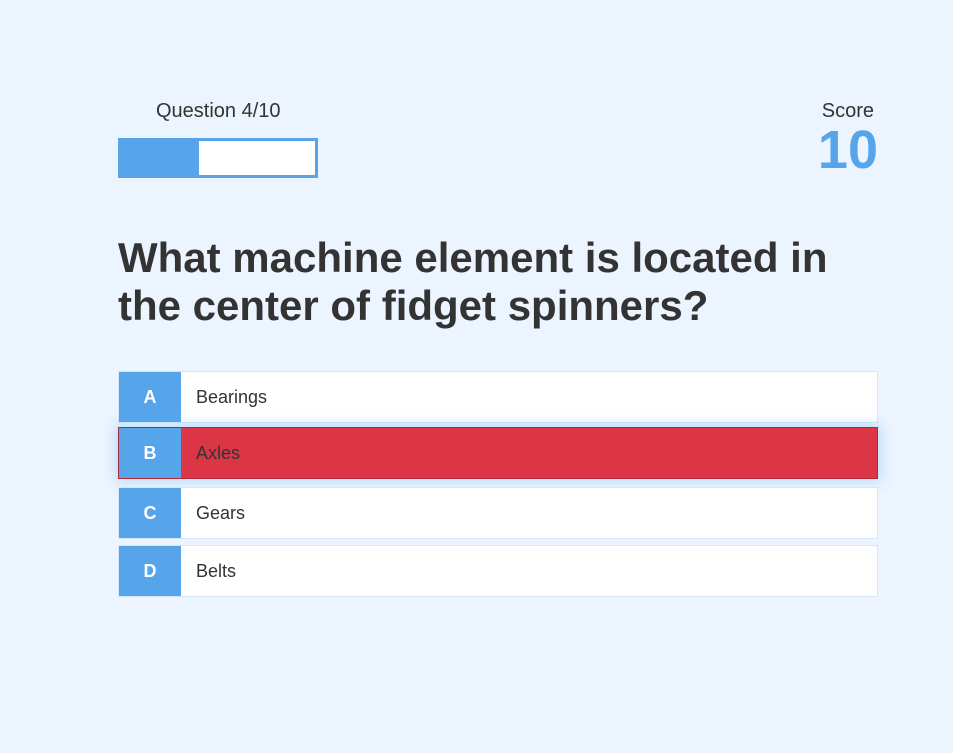  What do you see at coordinates (150, 453) in the screenshot?
I see `choice-prefix: B` at bounding box center [150, 453].